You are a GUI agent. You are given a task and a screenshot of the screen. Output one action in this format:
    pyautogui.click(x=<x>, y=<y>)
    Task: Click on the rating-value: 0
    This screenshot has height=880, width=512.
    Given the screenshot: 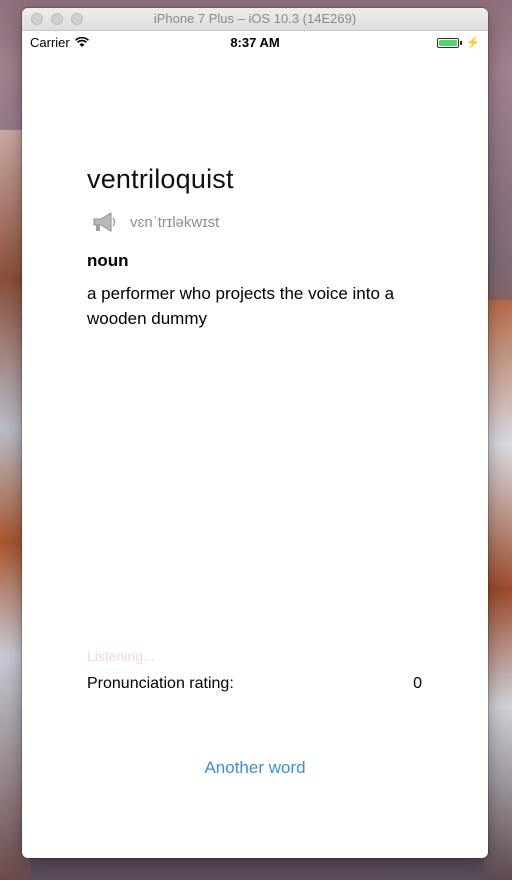 What is the action you would take?
    pyautogui.click(x=417, y=683)
    